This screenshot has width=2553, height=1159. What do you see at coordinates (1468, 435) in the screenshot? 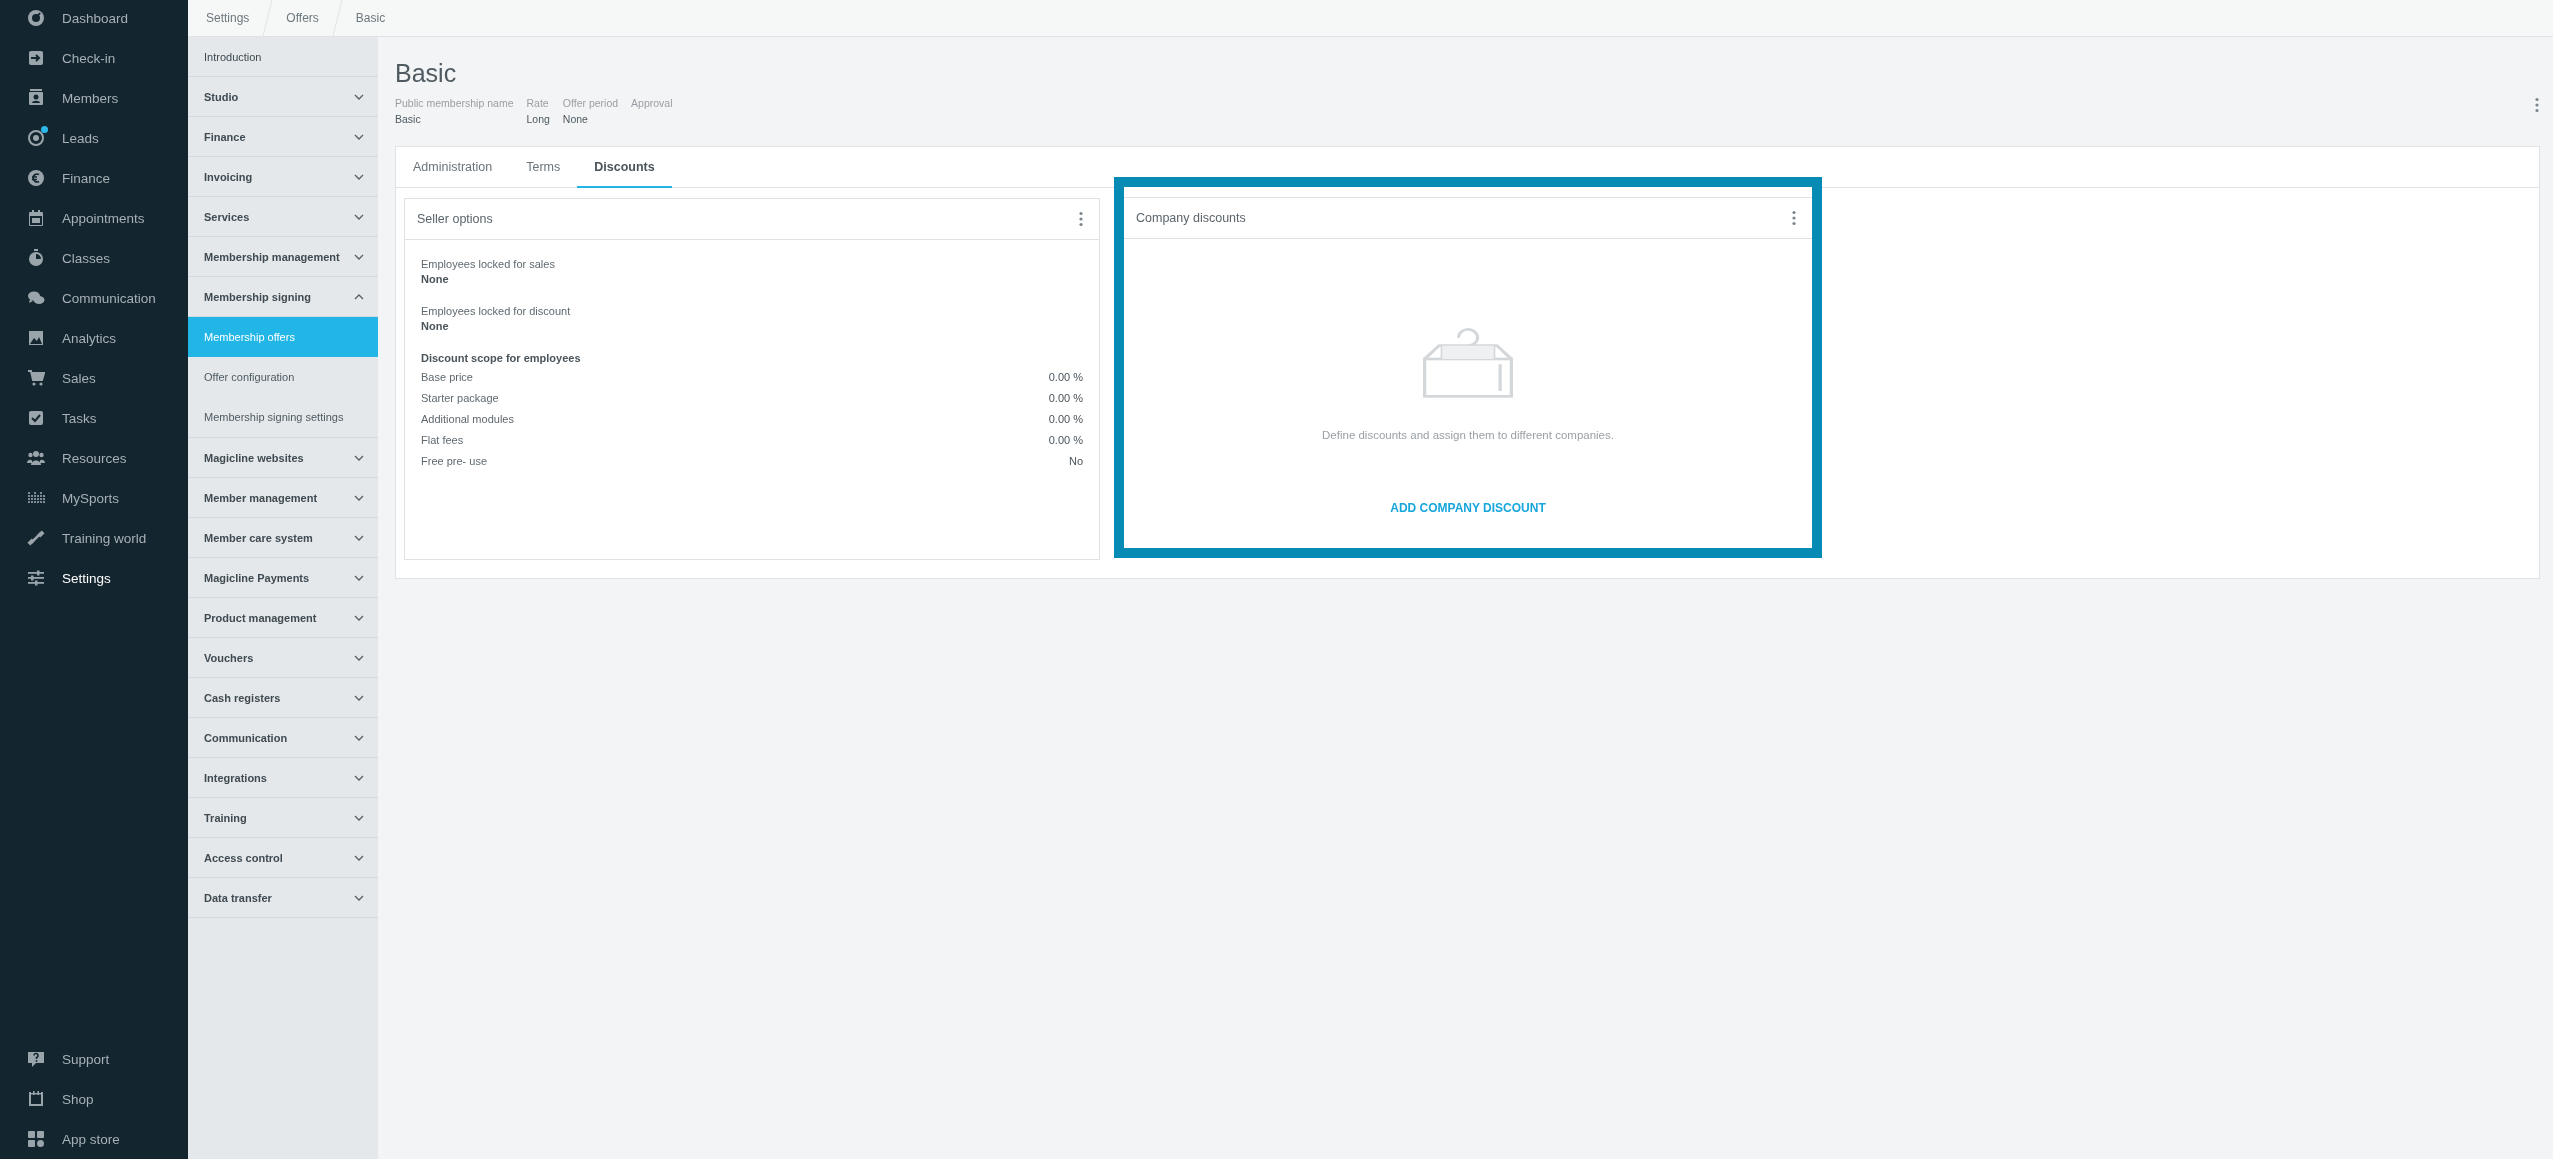
I see `empty-state-text: Define discounts and assign them to different companies.` at bounding box center [1468, 435].